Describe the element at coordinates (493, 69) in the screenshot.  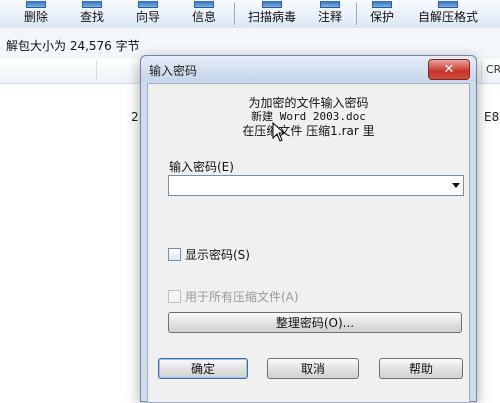
I see `column-header-crc: CR` at that location.